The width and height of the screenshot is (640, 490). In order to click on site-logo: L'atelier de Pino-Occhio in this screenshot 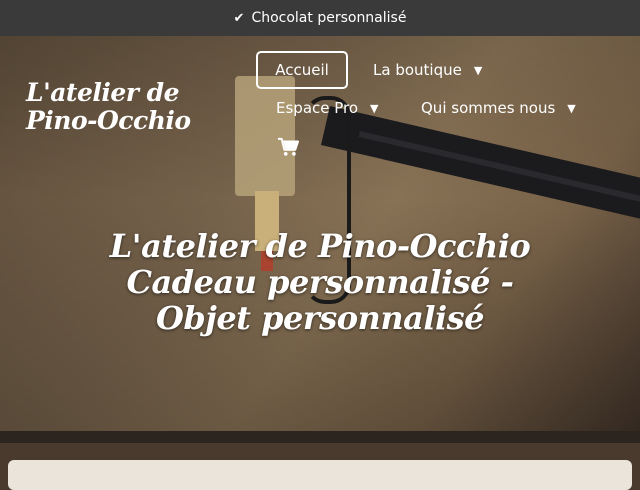, I will do `click(126, 107)`.